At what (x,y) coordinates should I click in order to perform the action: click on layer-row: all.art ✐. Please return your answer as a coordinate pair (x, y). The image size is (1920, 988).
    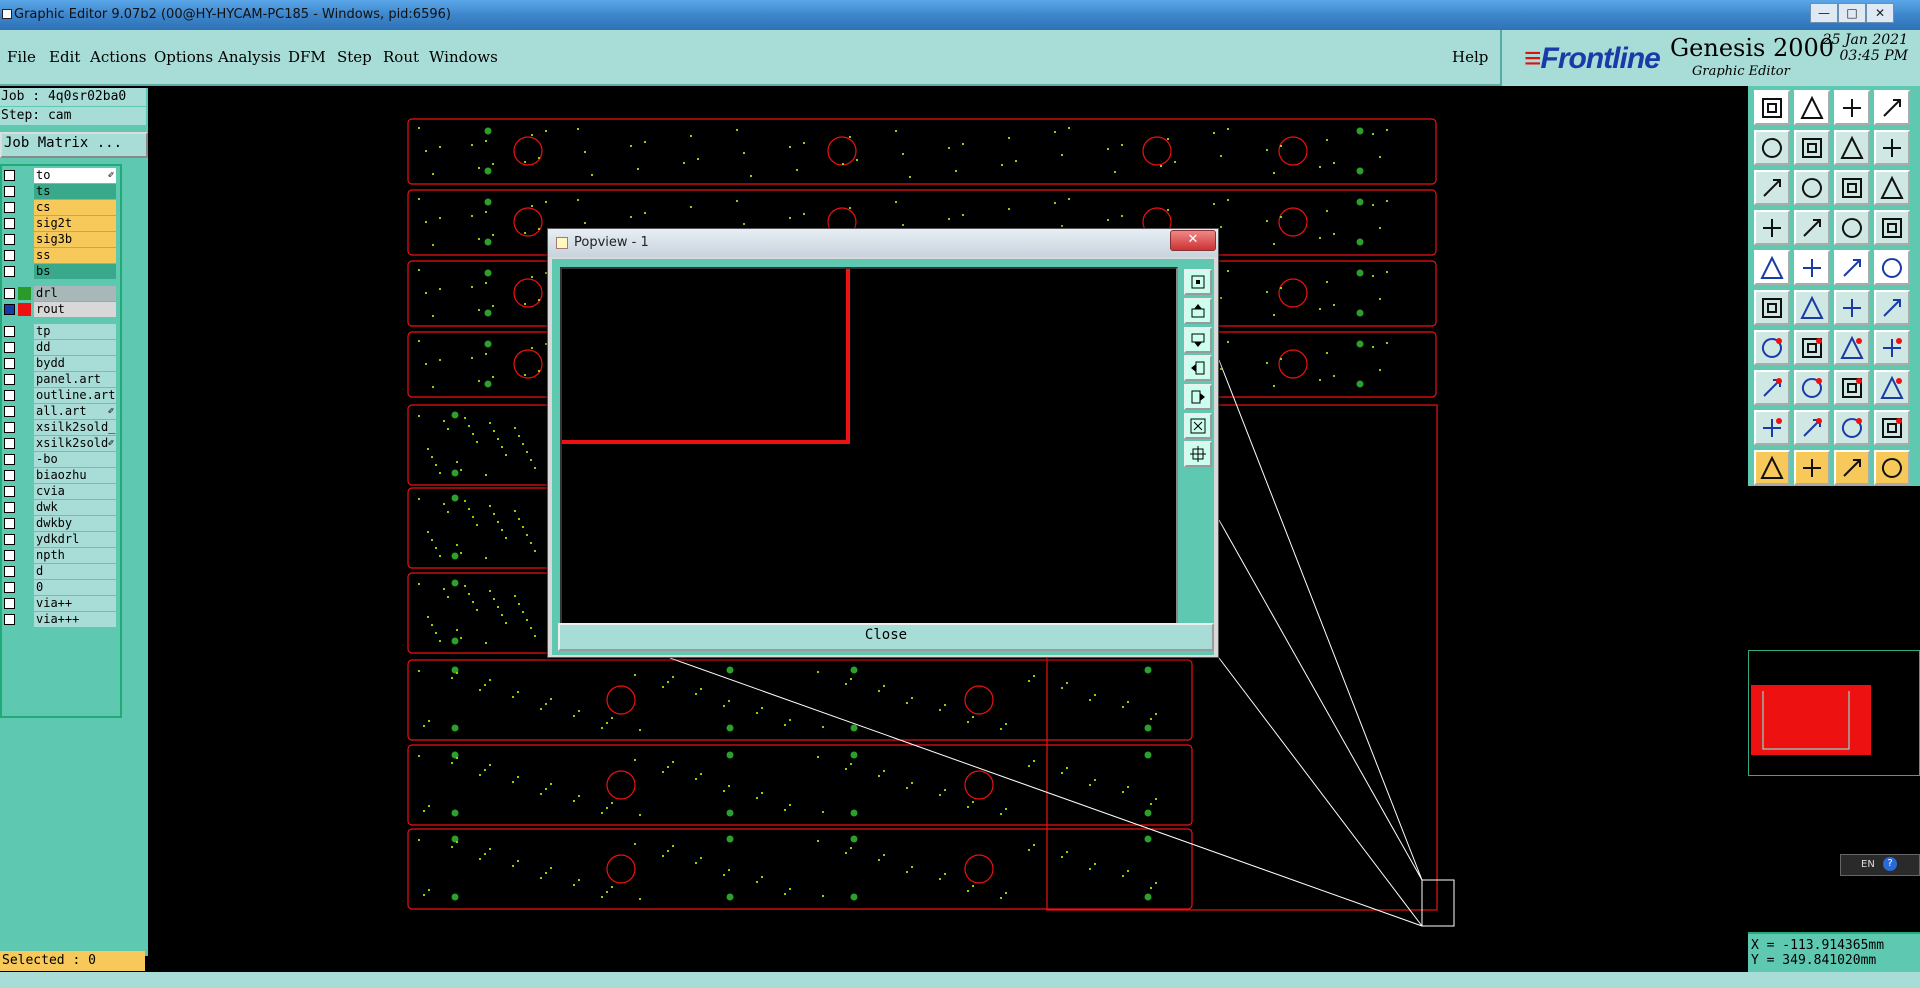
    Looking at the image, I should click on (60, 411).